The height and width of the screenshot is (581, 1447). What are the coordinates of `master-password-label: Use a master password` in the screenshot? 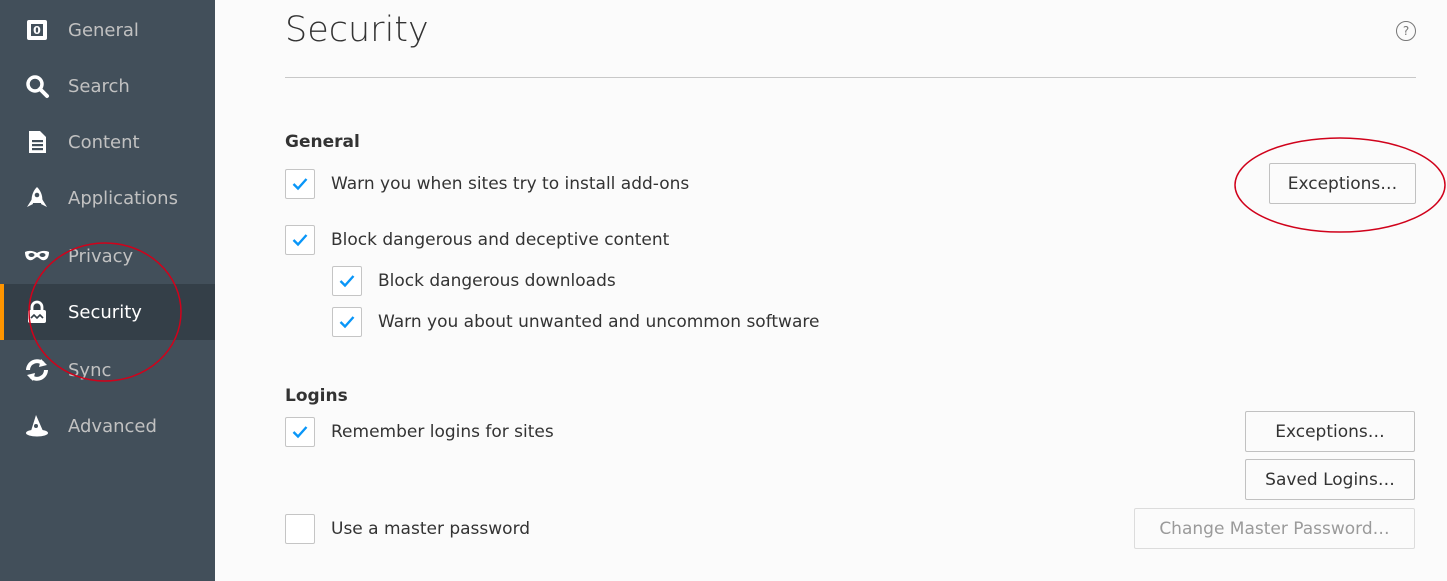 It's located at (431, 529).